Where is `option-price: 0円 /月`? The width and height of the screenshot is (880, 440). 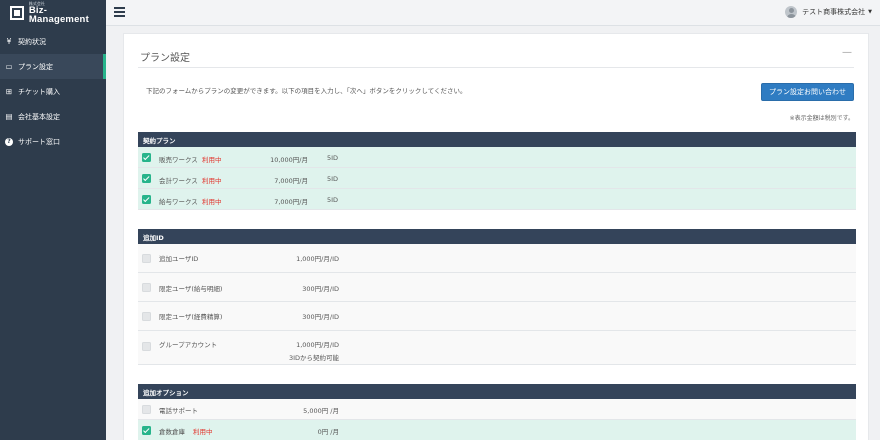 option-price: 0円 /月 is located at coordinates (328, 432).